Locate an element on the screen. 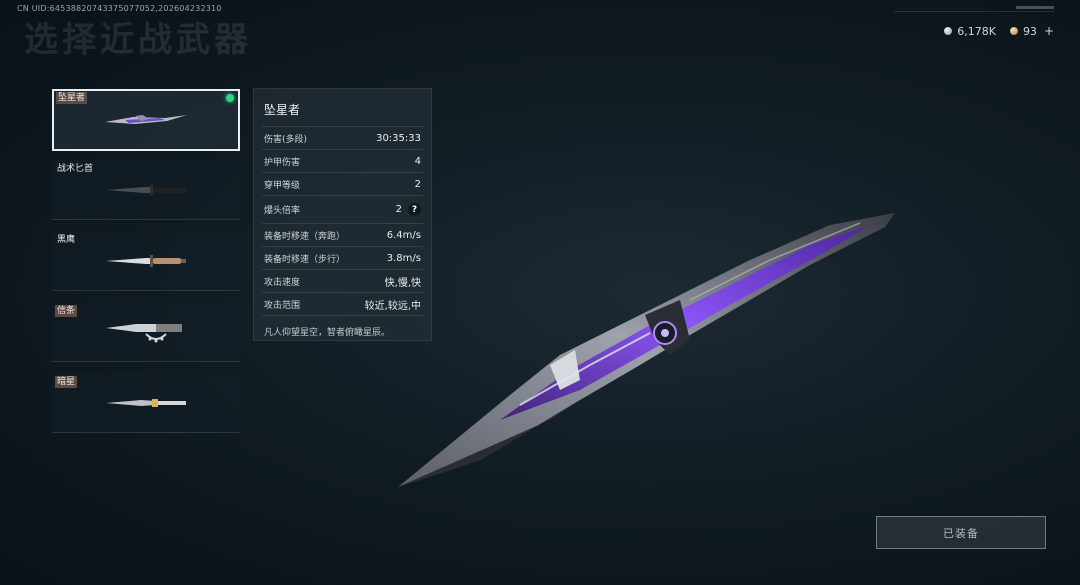 The width and height of the screenshot is (1080, 585). stat-value: 30:35:33 is located at coordinates (398, 138).